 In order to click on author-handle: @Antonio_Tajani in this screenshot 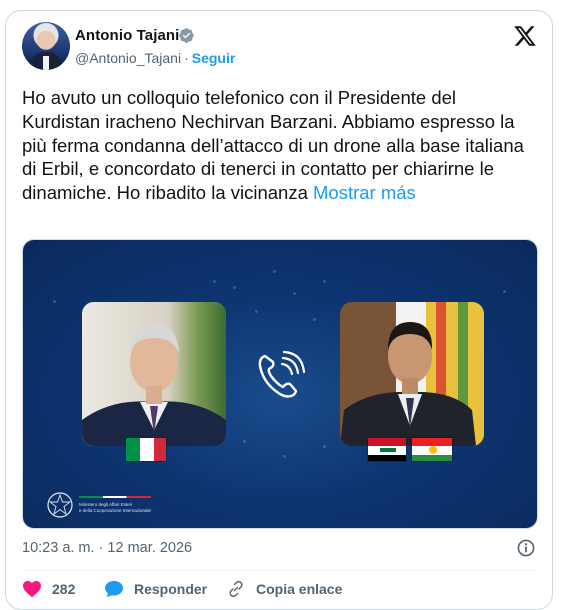, I will do `click(128, 58)`.